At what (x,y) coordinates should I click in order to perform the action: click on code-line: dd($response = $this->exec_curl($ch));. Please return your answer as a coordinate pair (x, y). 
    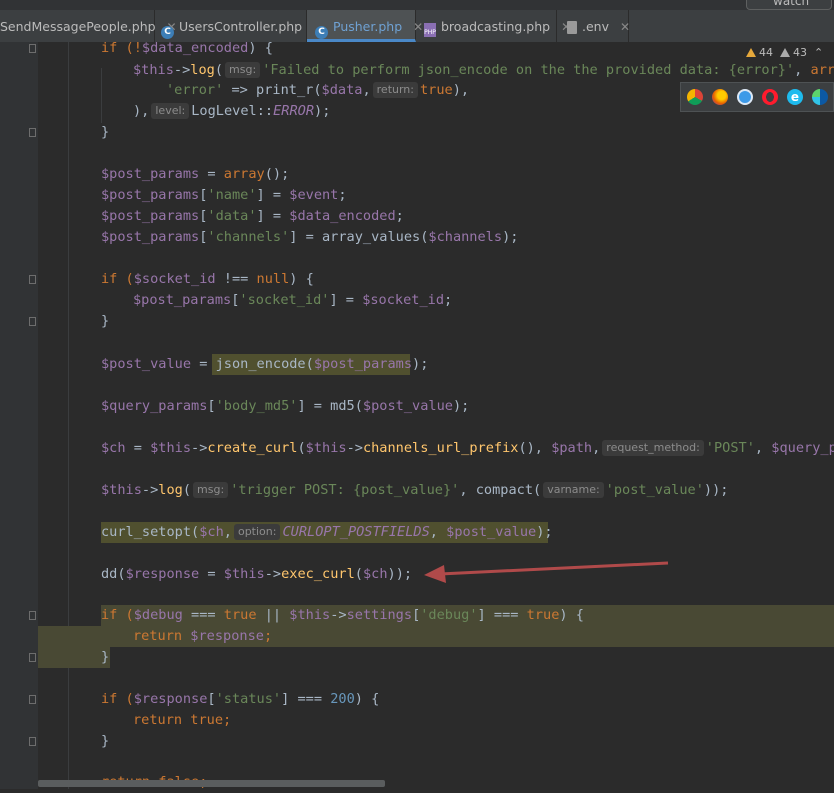
    Looking at the image, I should click on (256, 574).